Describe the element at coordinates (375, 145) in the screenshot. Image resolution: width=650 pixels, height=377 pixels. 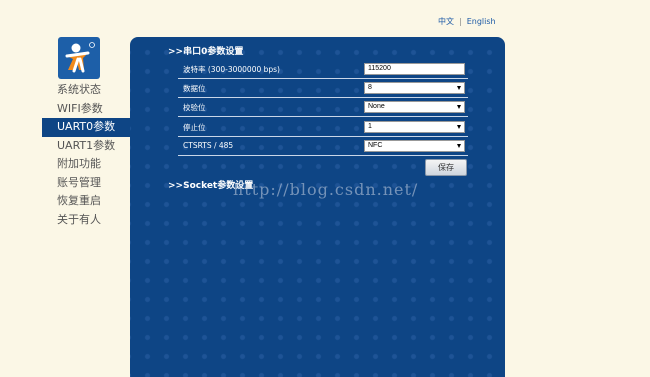
I see `flow-control-value: NFC` at that location.